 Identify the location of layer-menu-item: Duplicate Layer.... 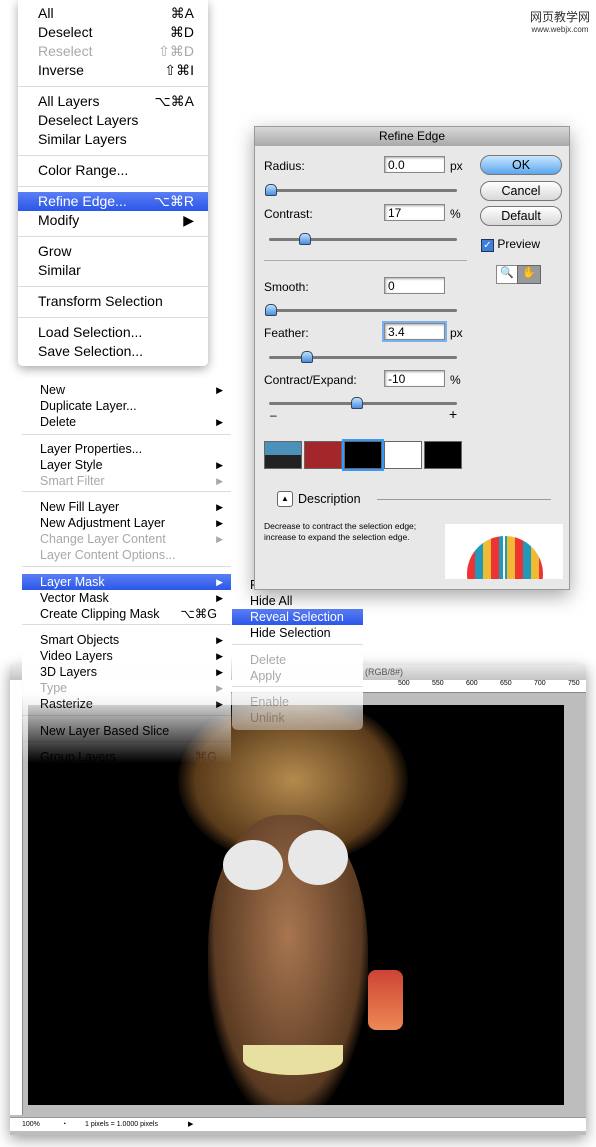
(126, 406).